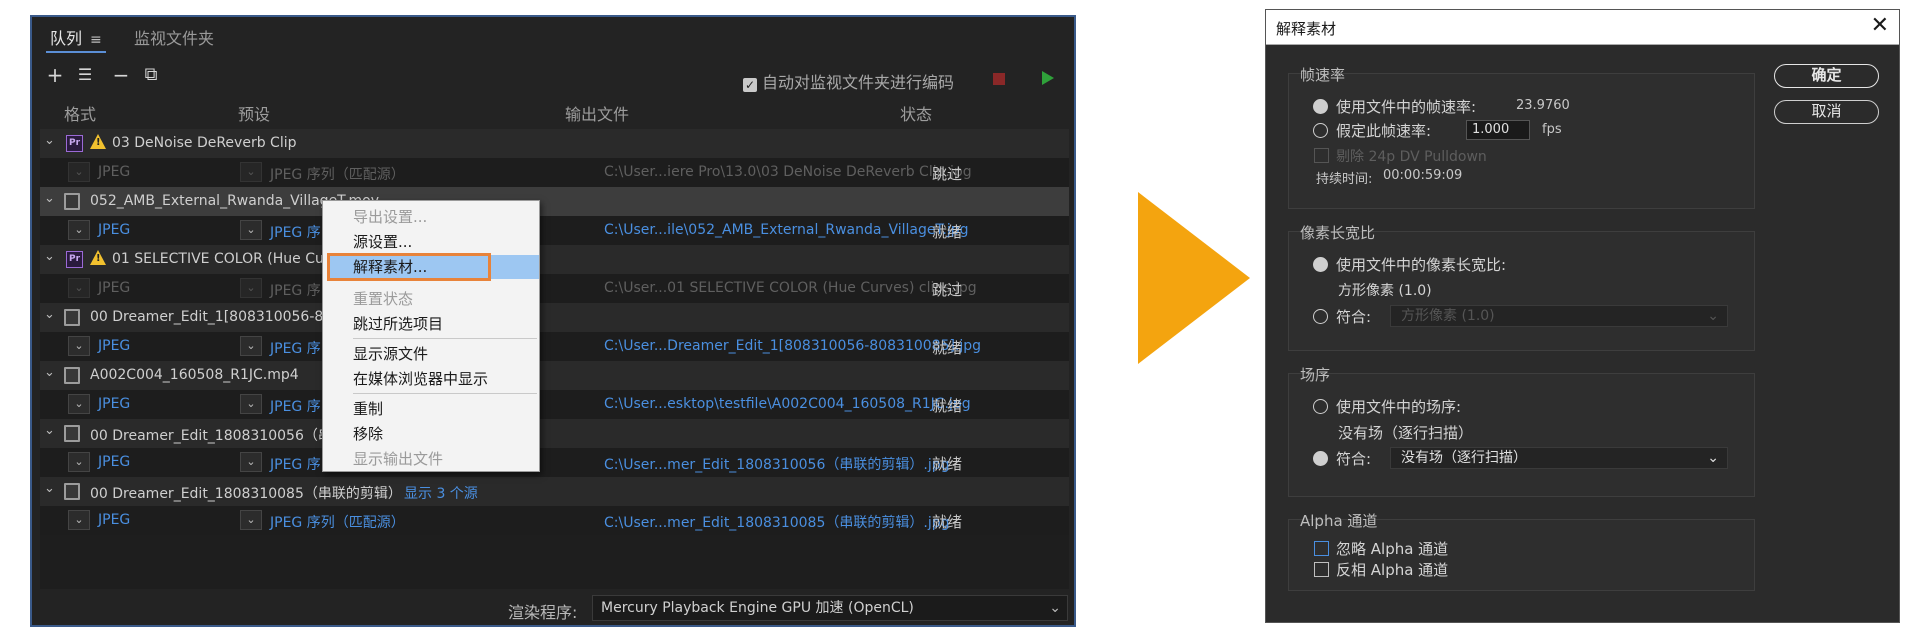 The image size is (1920, 636). I want to click on tab-queue: 队列 ≡, so click(76, 37).